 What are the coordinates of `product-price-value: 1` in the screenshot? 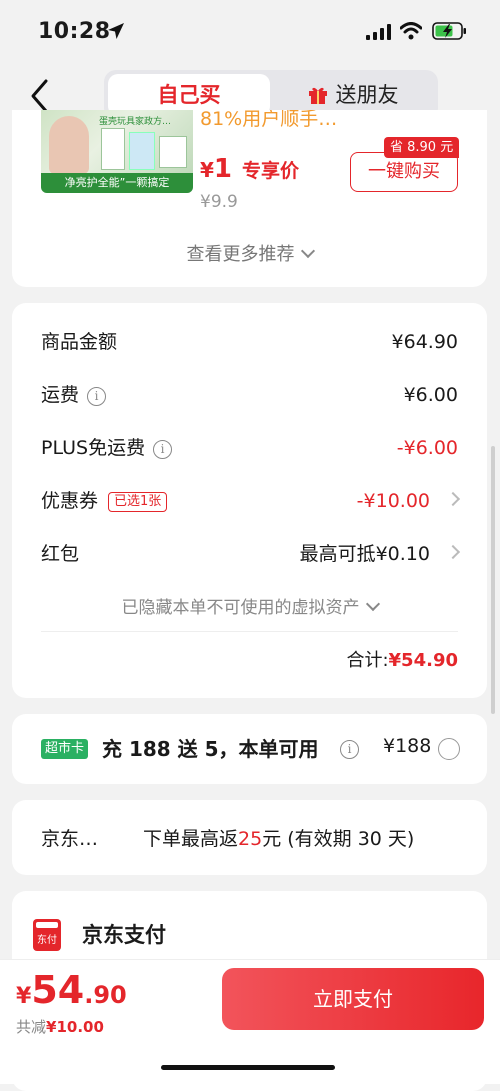 It's located at (223, 169).